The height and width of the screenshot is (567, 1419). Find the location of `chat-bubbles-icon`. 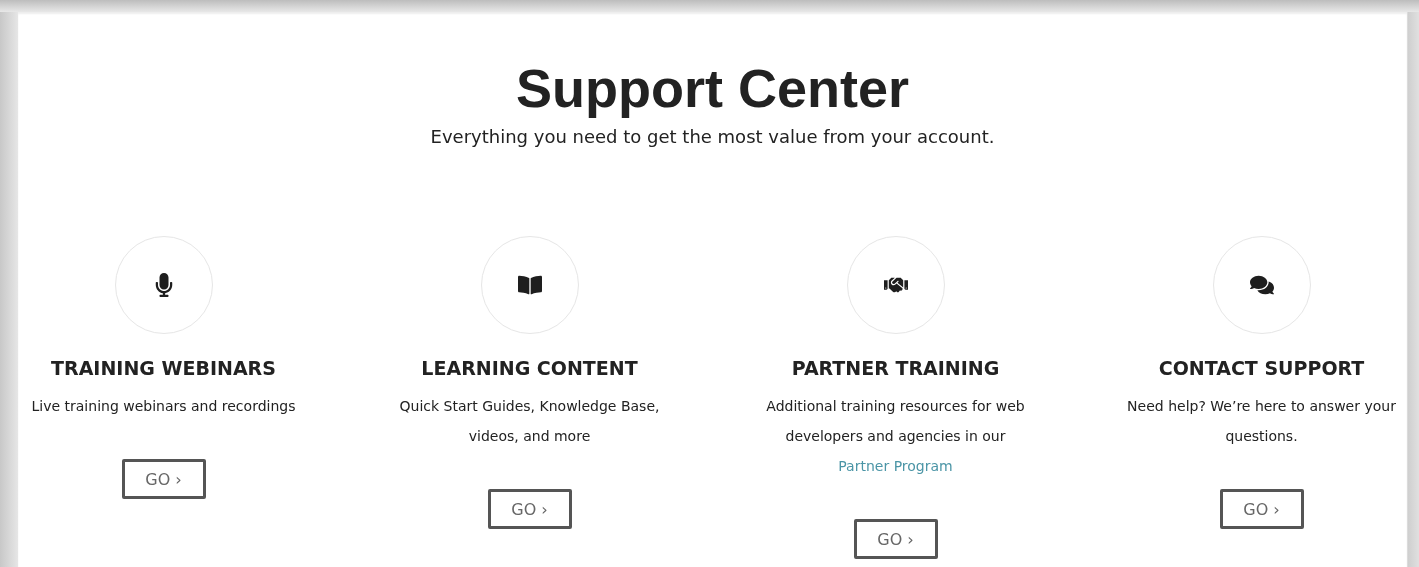

chat-bubbles-icon is located at coordinates (1261, 285).